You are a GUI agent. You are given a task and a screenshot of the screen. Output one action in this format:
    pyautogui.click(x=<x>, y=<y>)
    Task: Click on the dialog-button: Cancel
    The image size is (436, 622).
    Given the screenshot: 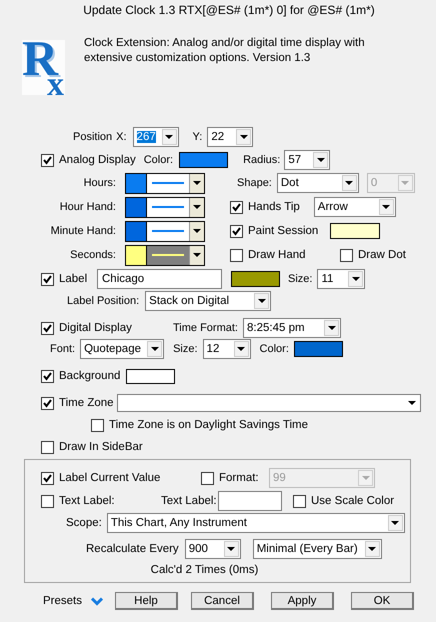 What is the action you would take?
    pyautogui.click(x=222, y=601)
    